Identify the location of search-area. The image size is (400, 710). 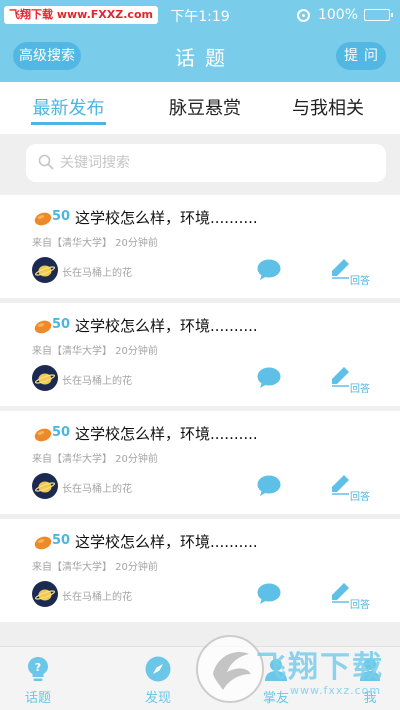
(200, 163).